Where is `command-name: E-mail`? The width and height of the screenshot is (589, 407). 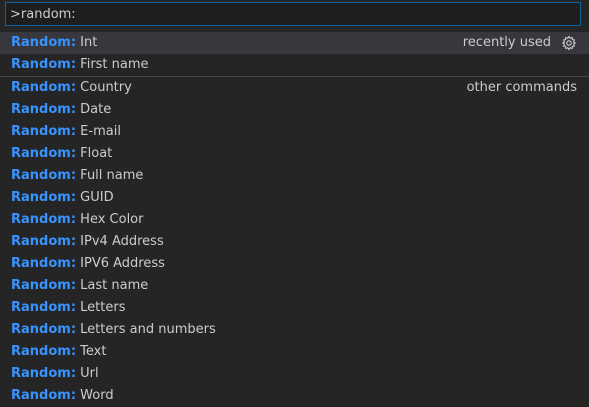 command-name: E-mail is located at coordinates (100, 131).